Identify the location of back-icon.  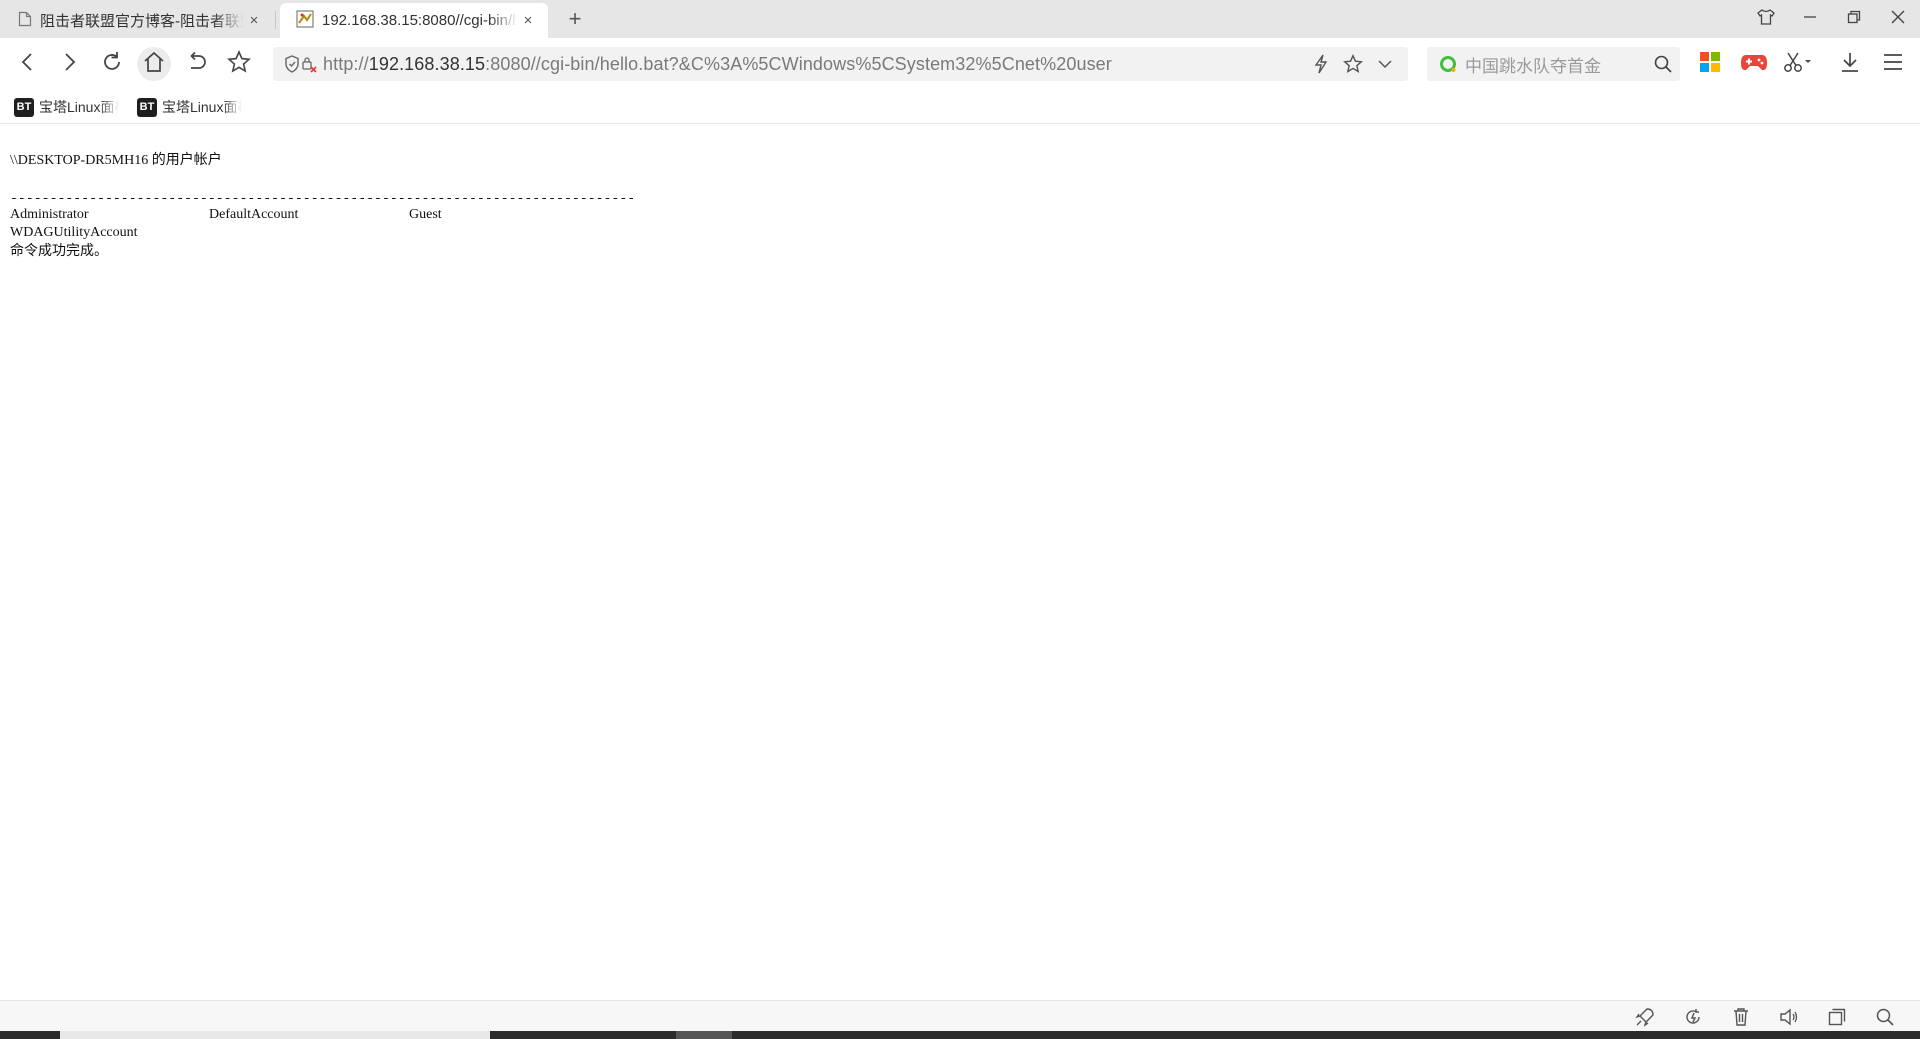
(27, 64).